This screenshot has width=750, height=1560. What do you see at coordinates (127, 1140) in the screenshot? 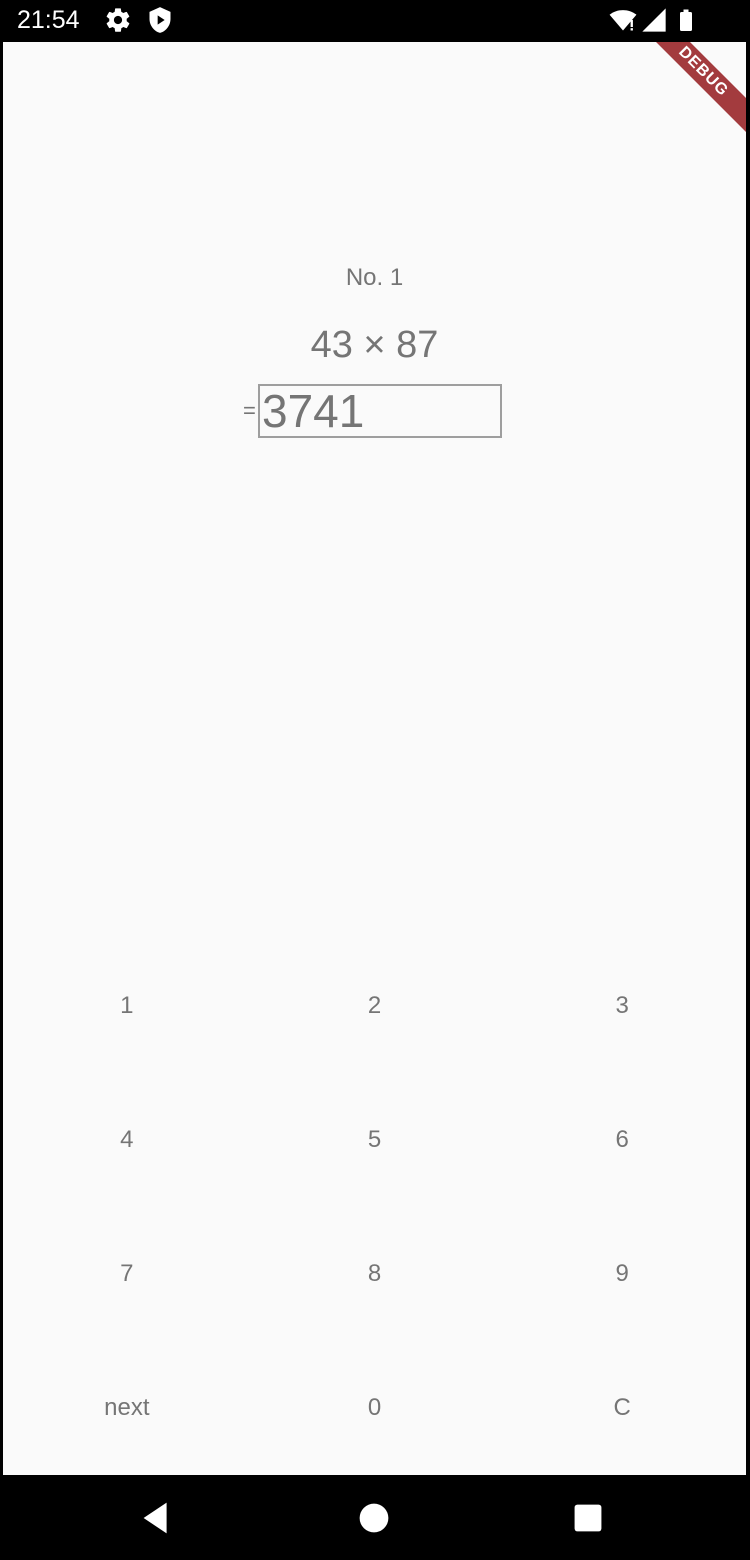
I see `key-4: 4` at bounding box center [127, 1140].